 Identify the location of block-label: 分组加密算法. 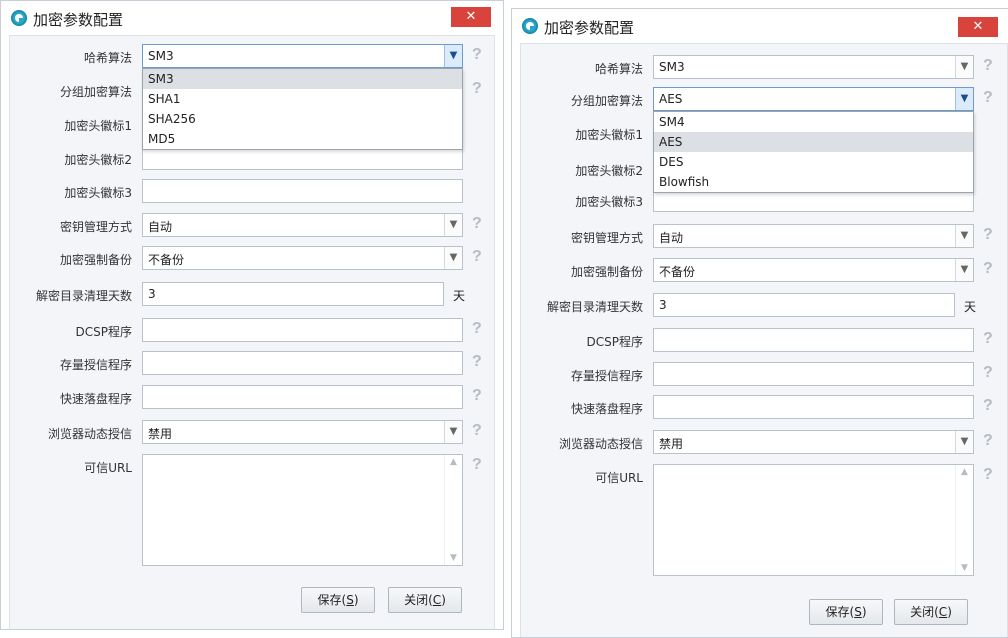
(95, 92).